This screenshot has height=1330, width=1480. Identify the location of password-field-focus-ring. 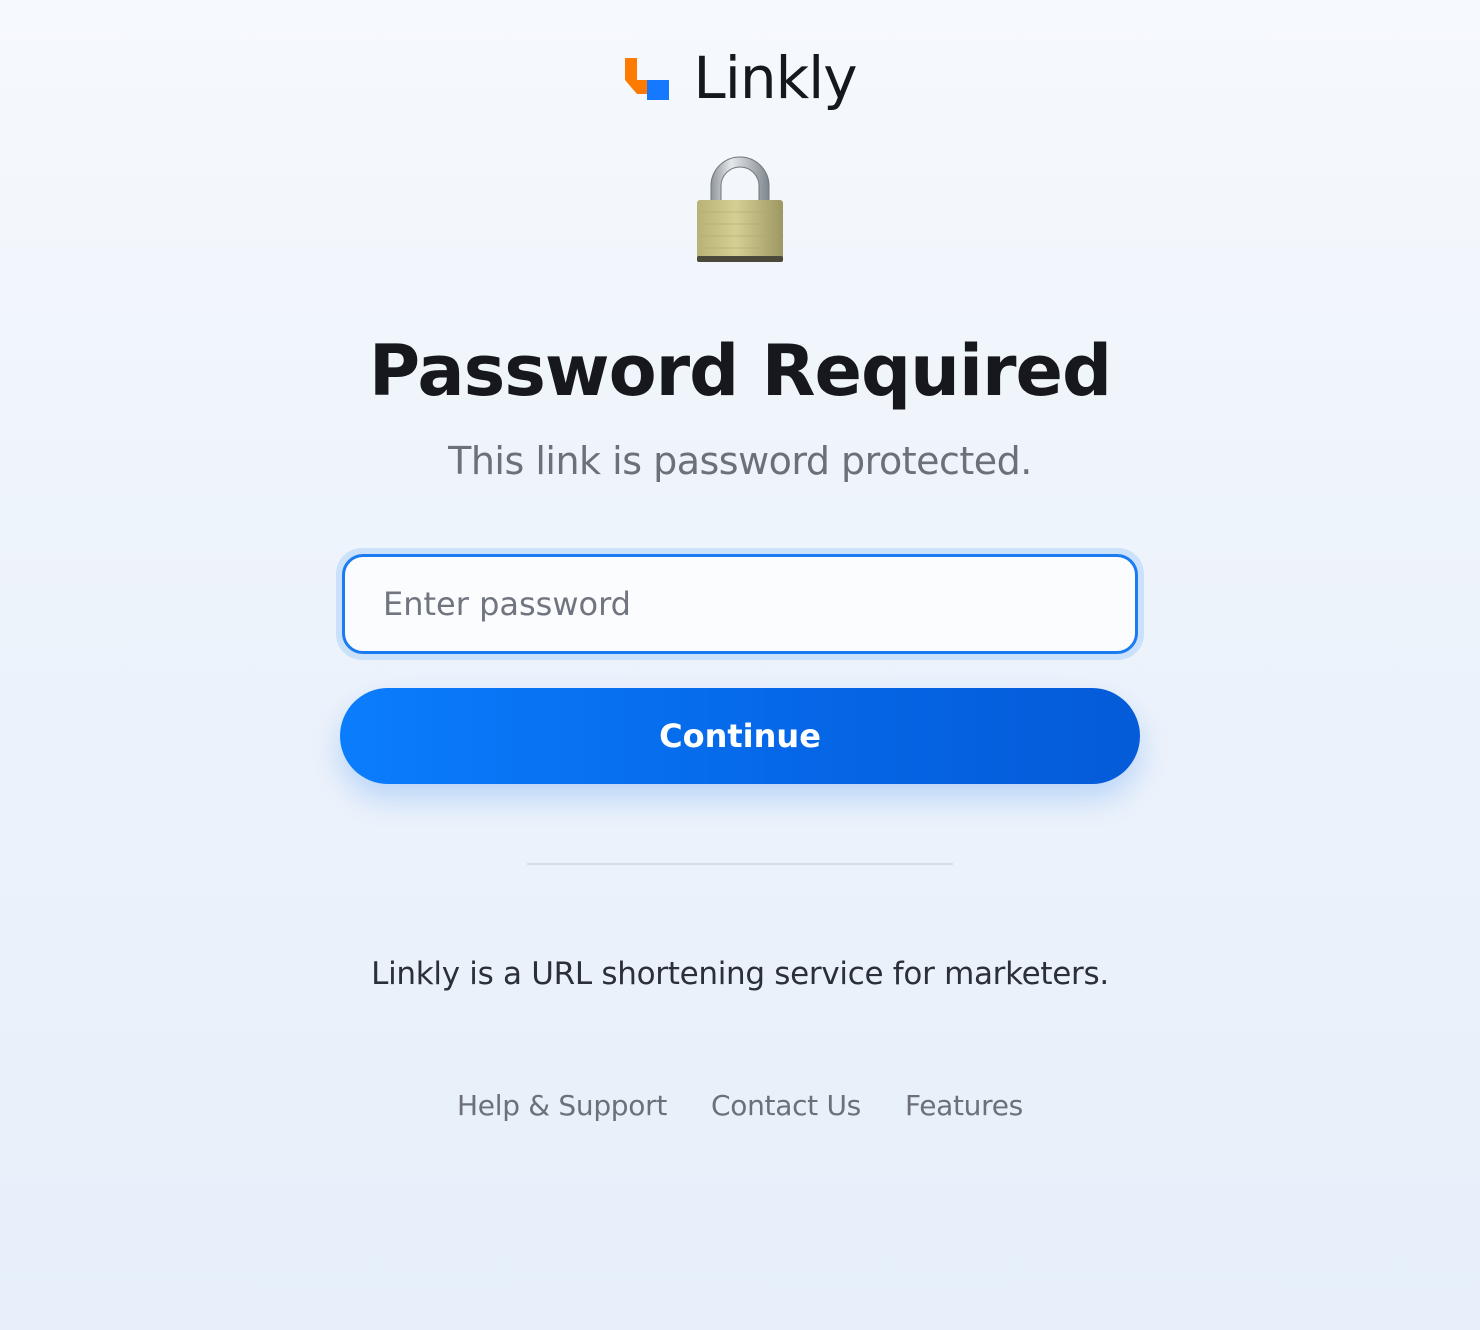
(740, 604).